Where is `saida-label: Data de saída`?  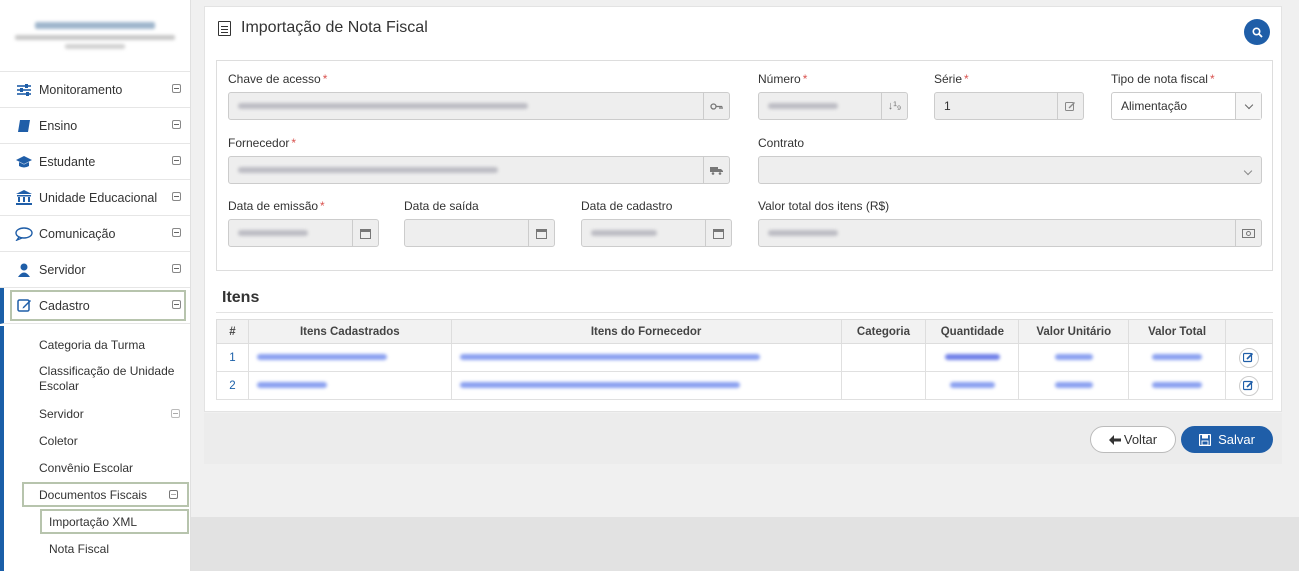
saida-label: Data de saída is located at coordinates (441, 206).